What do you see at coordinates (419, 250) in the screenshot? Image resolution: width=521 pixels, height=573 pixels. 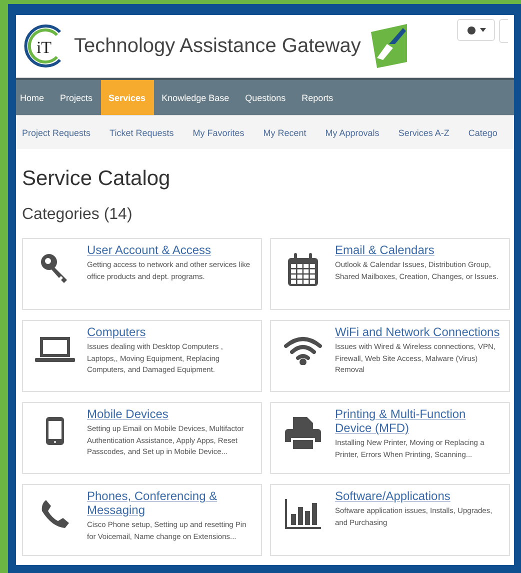 I see `category-link: Email & Calendars` at bounding box center [419, 250].